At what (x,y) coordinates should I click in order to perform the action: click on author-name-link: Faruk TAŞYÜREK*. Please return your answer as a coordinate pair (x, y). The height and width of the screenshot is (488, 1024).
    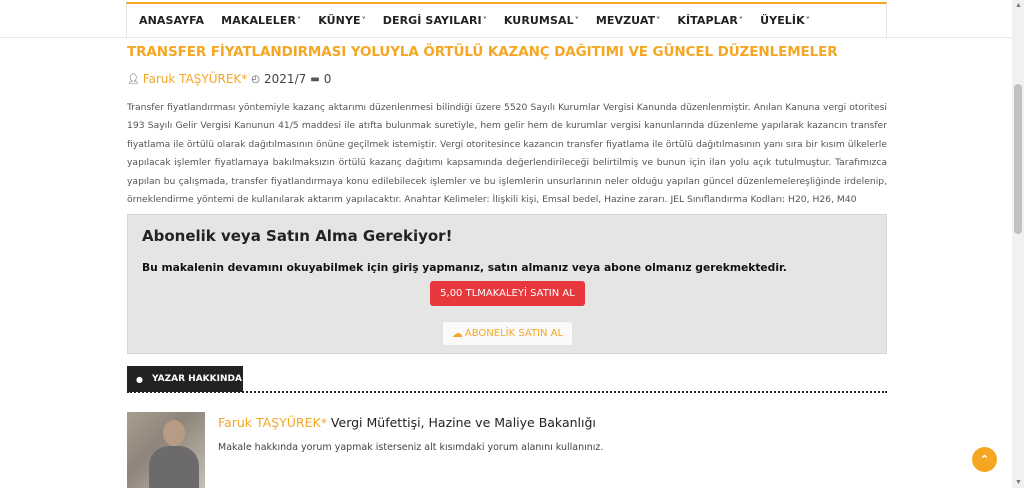
    Looking at the image, I should click on (272, 422).